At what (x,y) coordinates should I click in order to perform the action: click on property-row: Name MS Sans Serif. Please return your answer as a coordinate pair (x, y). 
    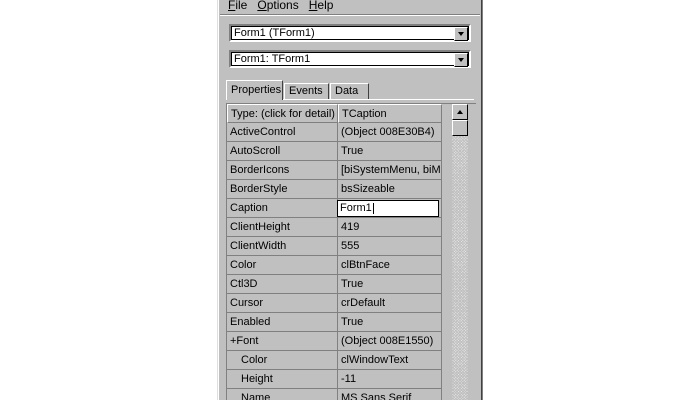
    Looking at the image, I should click on (334, 394).